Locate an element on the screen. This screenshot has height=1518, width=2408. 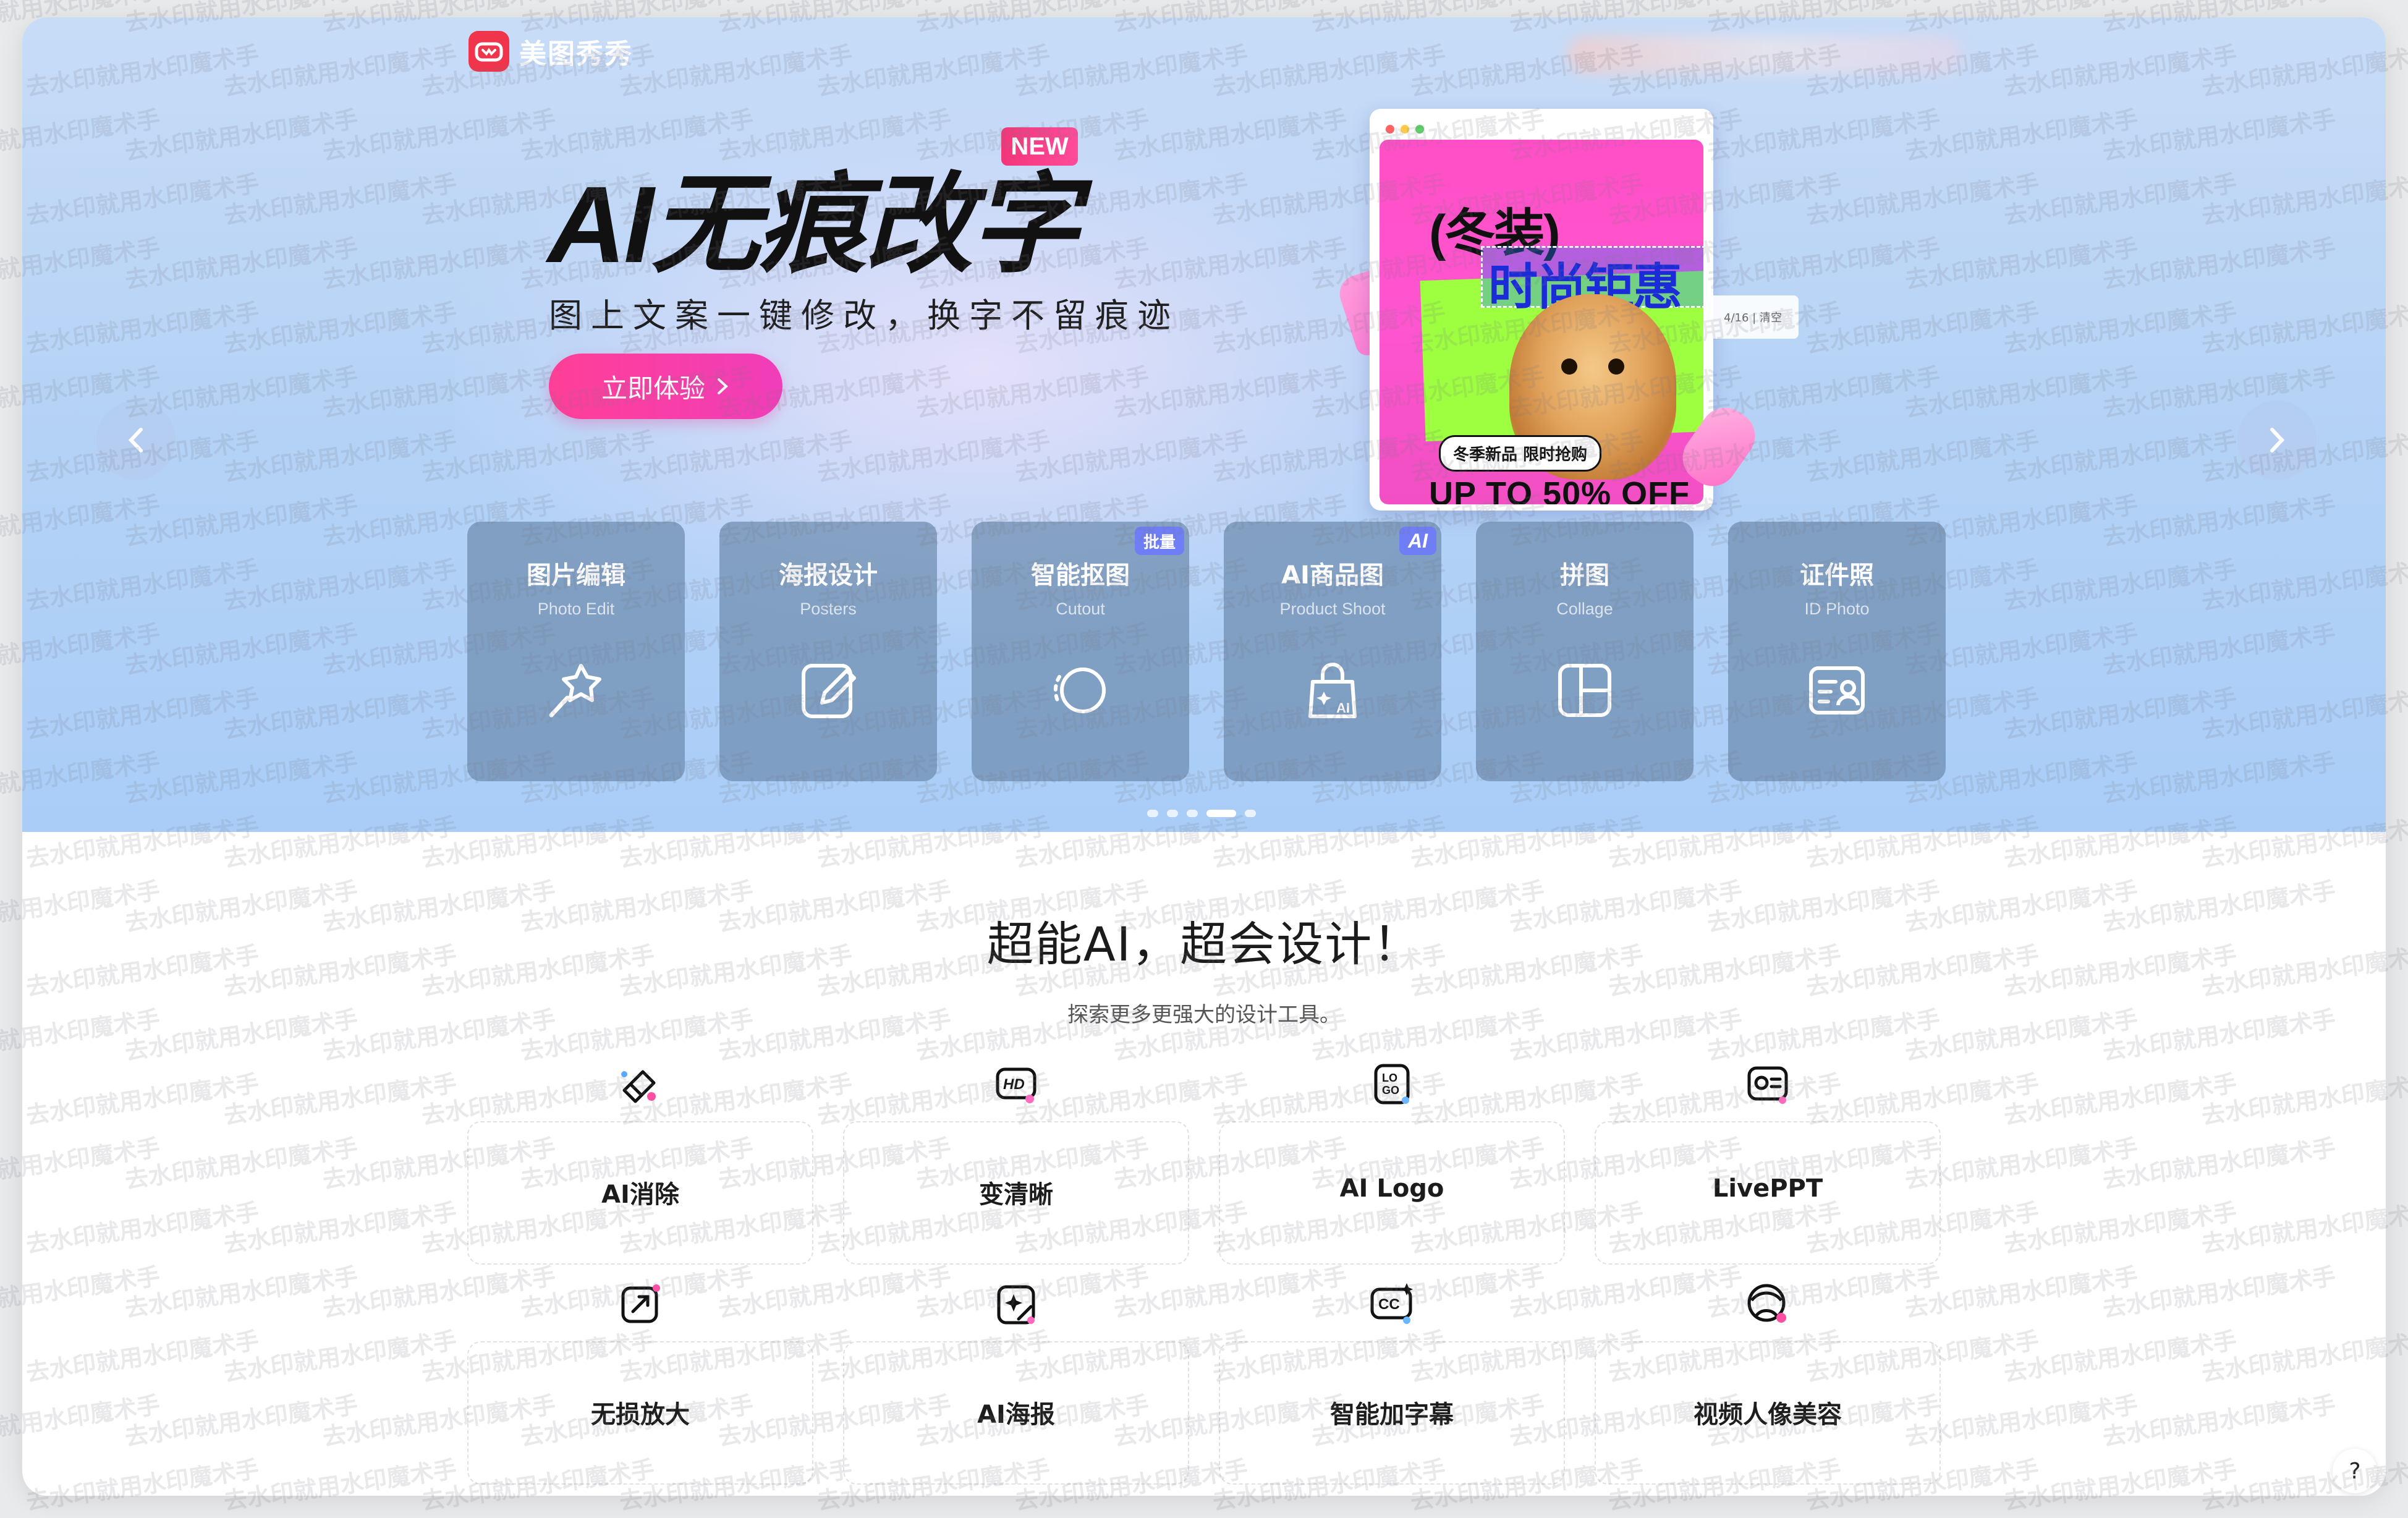
hero-title: AI无痕改字 is located at coordinates (813, 225).